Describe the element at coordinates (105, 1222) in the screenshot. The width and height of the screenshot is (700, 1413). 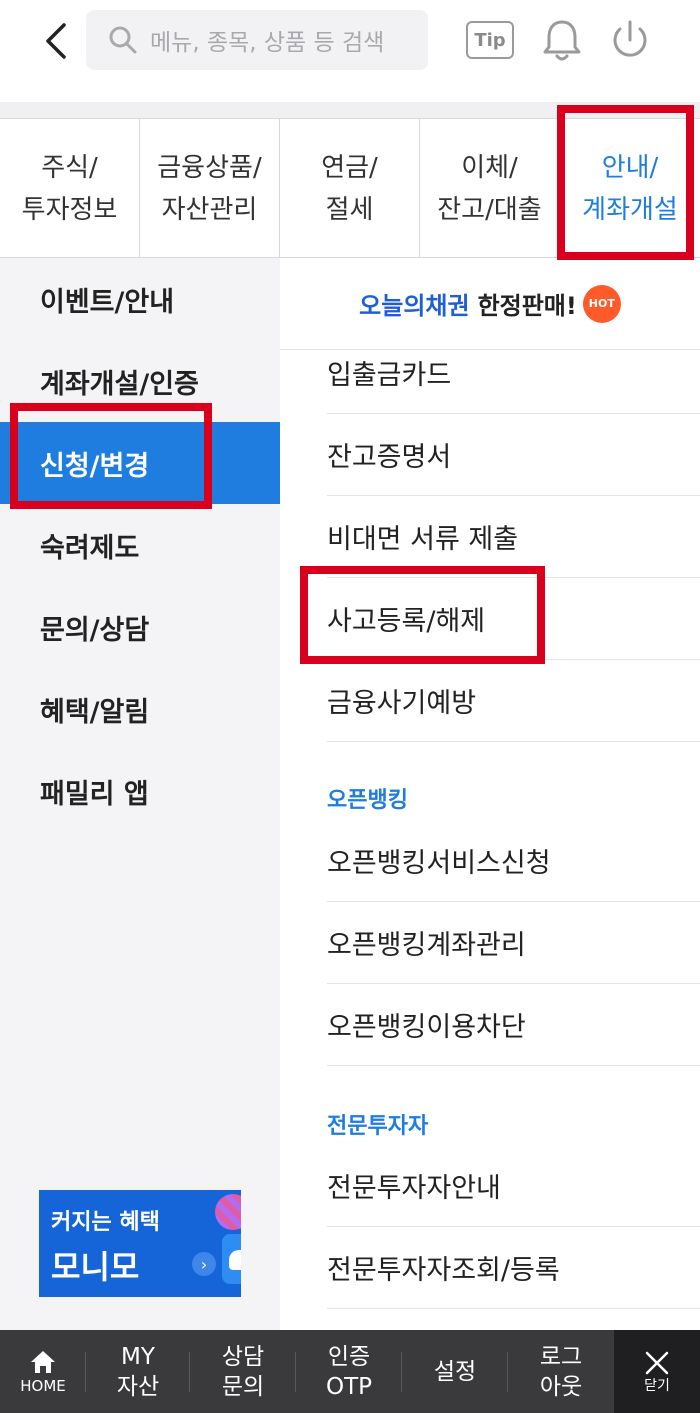
I see `promo-line1: 커지는 혜택` at that location.